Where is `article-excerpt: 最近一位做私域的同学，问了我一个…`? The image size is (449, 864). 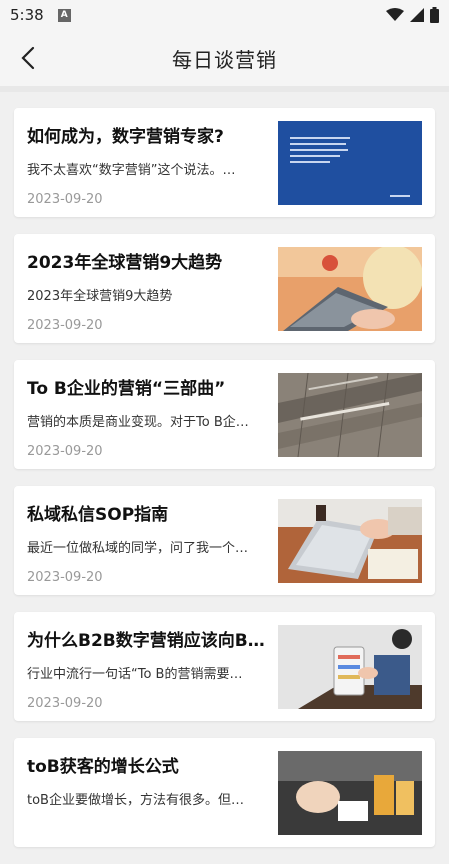 article-excerpt: 最近一位做私域的同学，问了我一个… is located at coordinates (138, 548).